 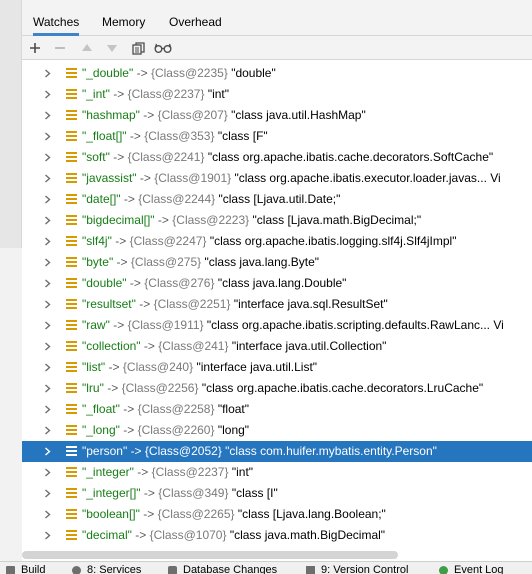 I want to click on watch-row: "_float" -> {Class@2258} "float", so click(x=277, y=409).